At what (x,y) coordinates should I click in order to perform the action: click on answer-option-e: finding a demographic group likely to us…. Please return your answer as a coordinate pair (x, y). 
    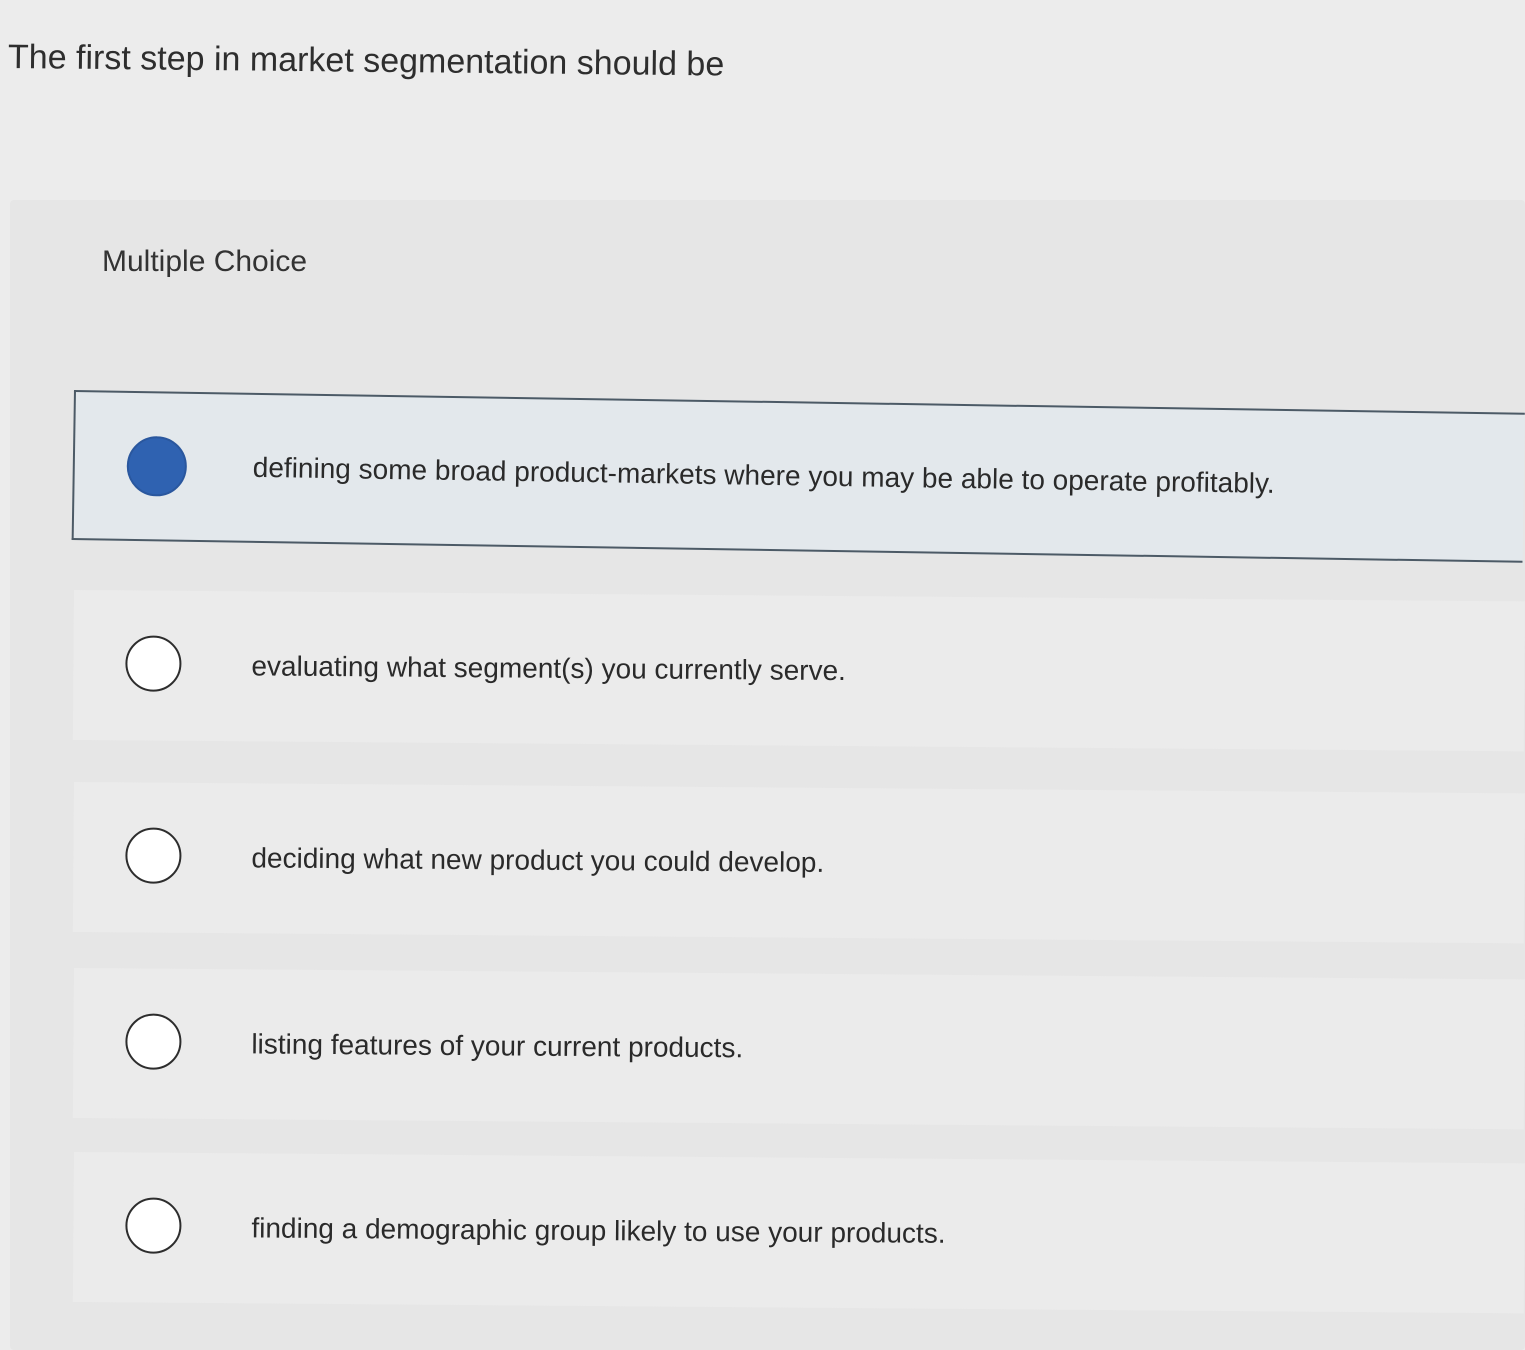
    Looking at the image, I should click on (798, 1233).